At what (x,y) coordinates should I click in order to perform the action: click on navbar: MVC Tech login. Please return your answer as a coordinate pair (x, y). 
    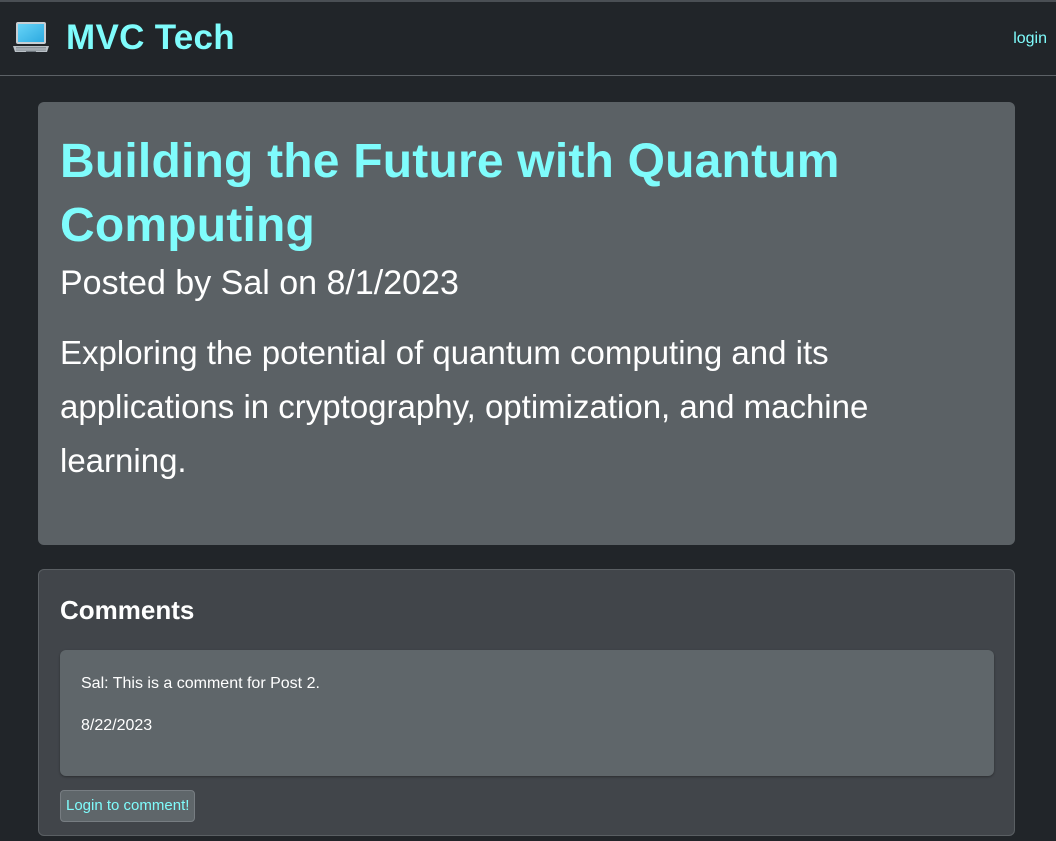
    Looking at the image, I should click on (528, 38).